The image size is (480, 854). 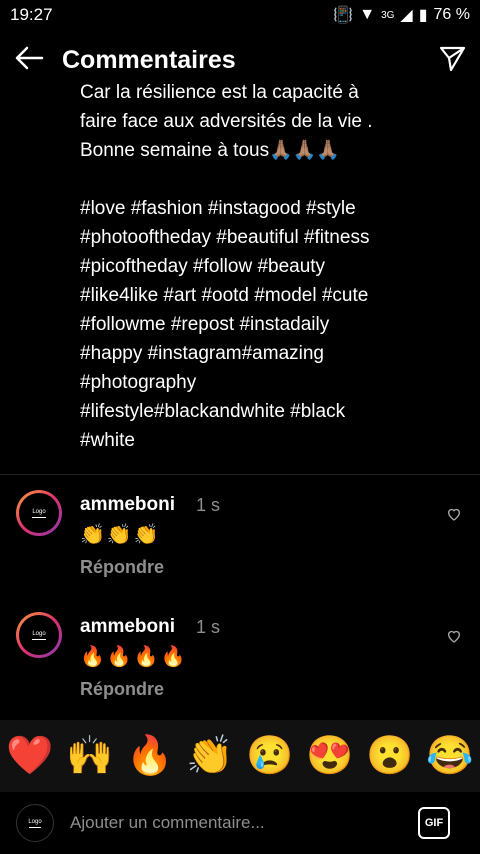 What do you see at coordinates (343, 15) in the screenshot?
I see `vibrate-icon: 📳` at bounding box center [343, 15].